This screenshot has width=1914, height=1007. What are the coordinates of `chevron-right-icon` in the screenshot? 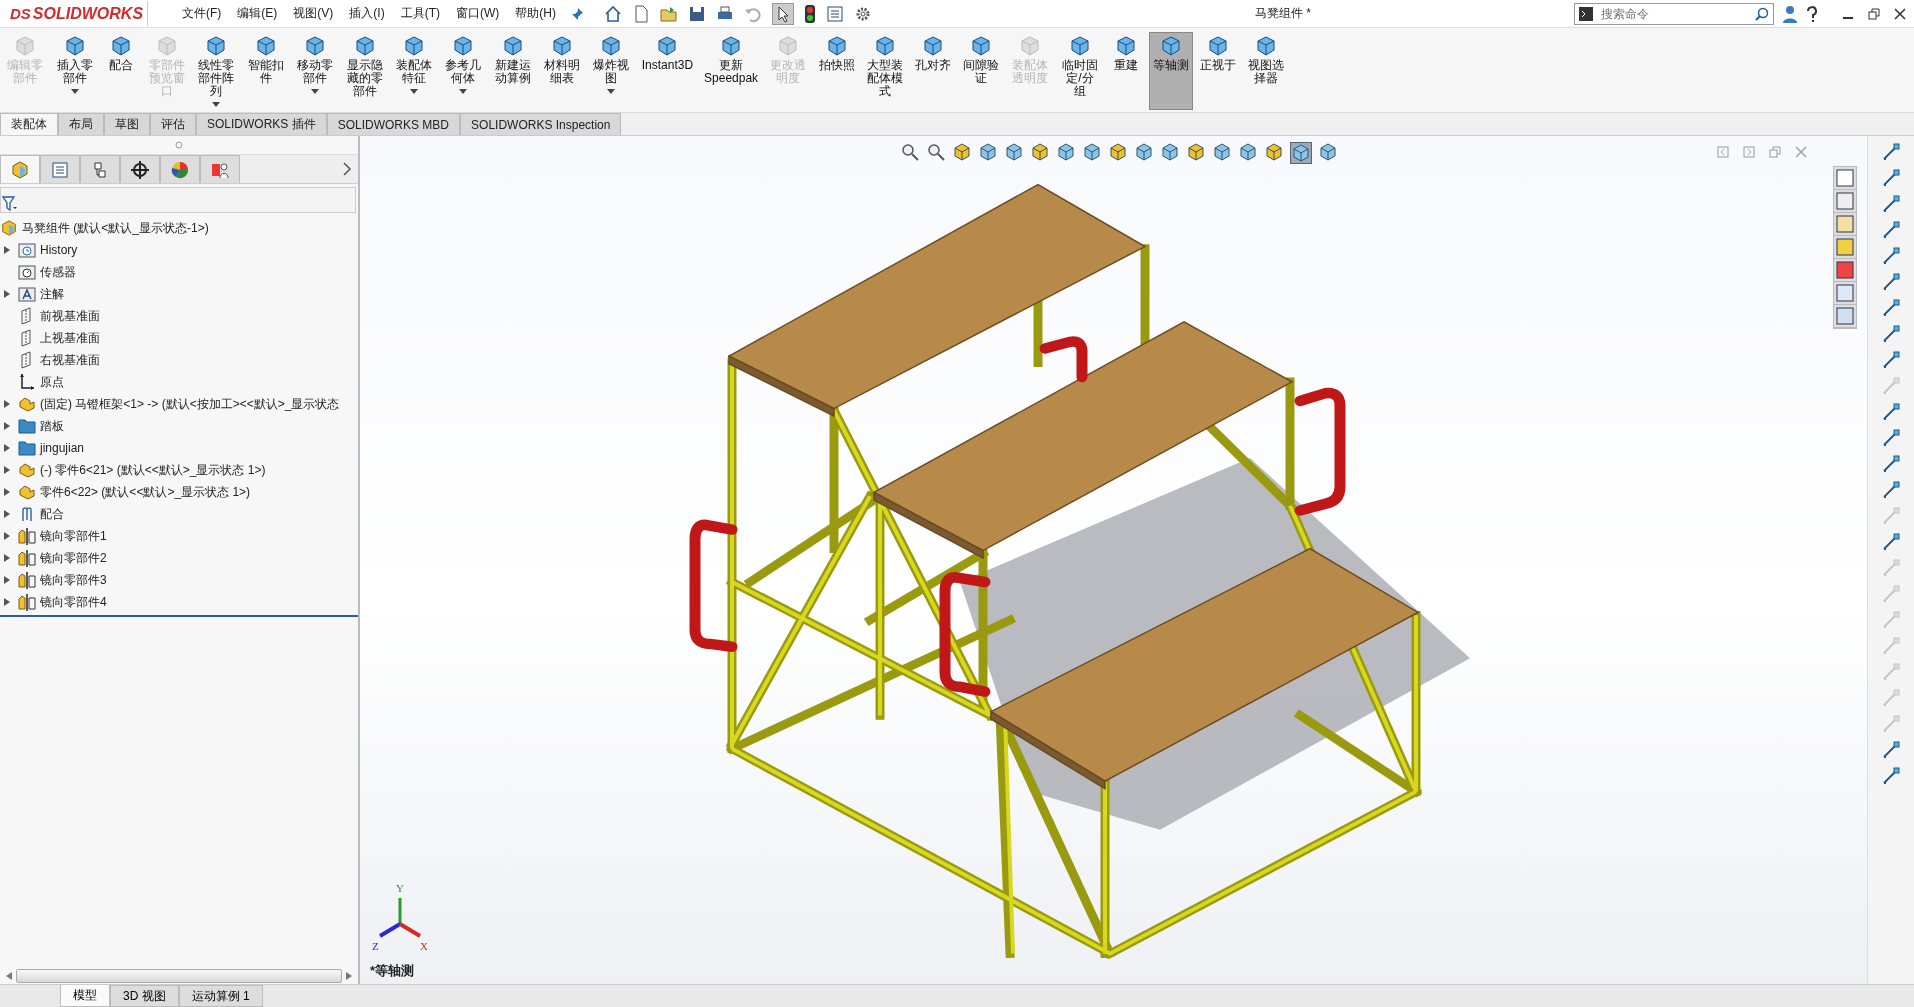 It's located at (347, 169).